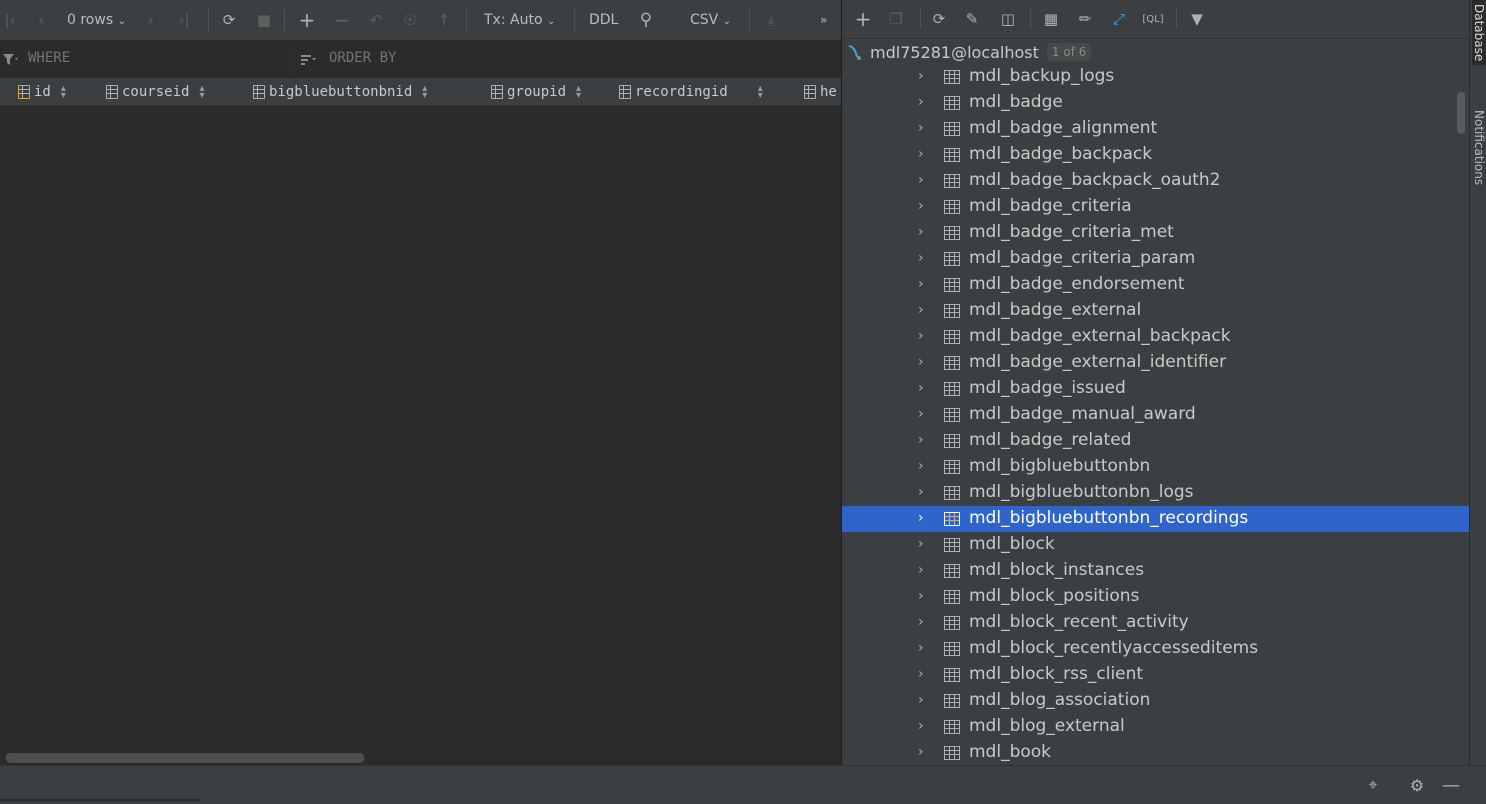 The image size is (1486, 804). Describe the element at coordinates (1155, 571) in the screenshot. I see `table-tree-item: › mdl_block_instances` at that location.